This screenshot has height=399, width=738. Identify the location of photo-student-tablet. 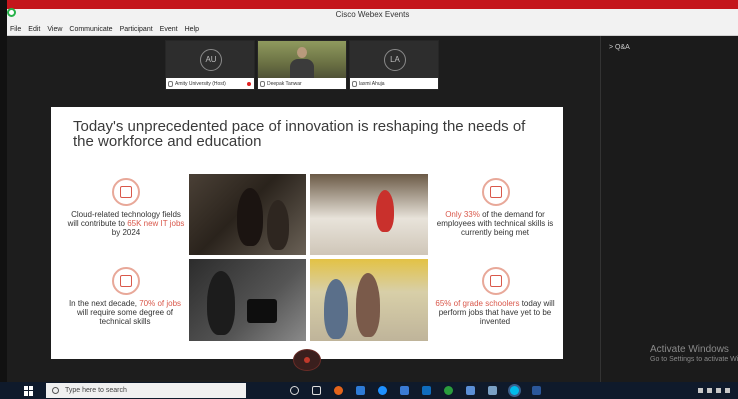
(247, 300).